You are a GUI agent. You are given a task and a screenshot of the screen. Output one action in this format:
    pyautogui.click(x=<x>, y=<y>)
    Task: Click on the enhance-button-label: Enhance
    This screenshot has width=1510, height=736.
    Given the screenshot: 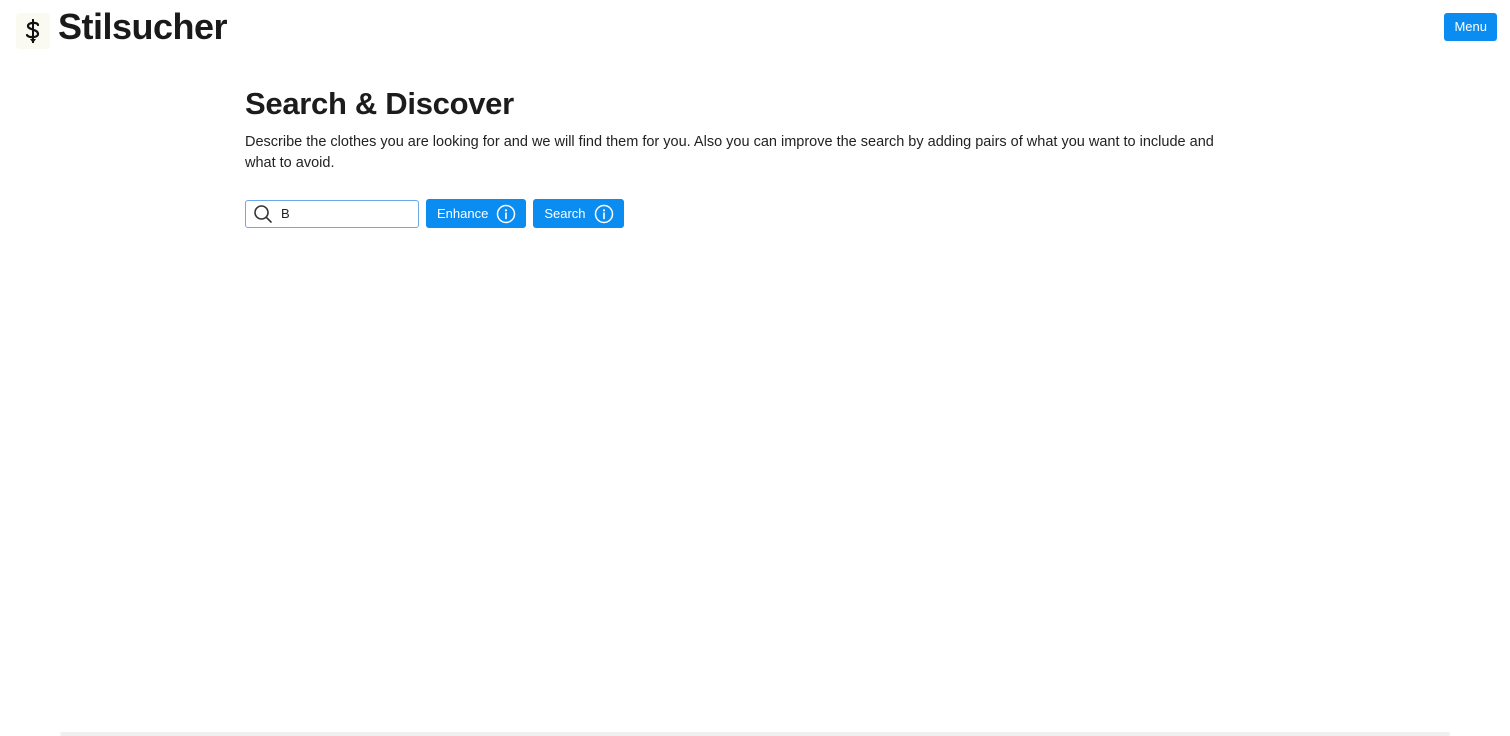 What is the action you would take?
    pyautogui.click(x=463, y=213)
    